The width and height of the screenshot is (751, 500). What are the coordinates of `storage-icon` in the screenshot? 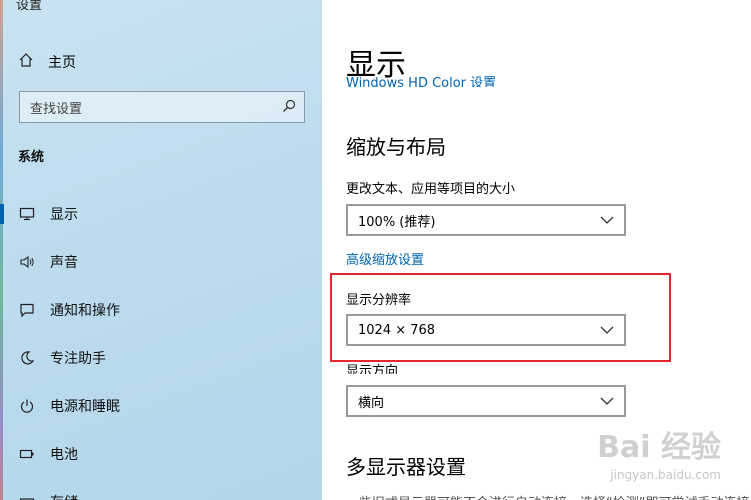 It's located at (27, 496).